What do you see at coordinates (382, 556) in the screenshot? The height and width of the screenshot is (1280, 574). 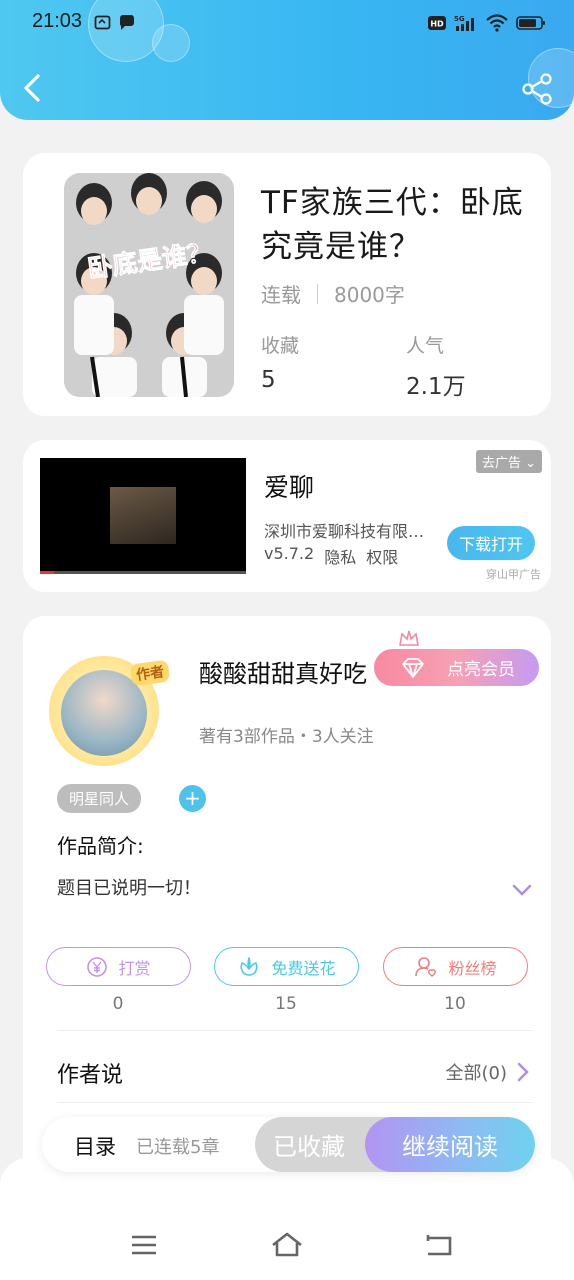 I see `ad-permissions-link: 权限` at bounding box center [382, 556].